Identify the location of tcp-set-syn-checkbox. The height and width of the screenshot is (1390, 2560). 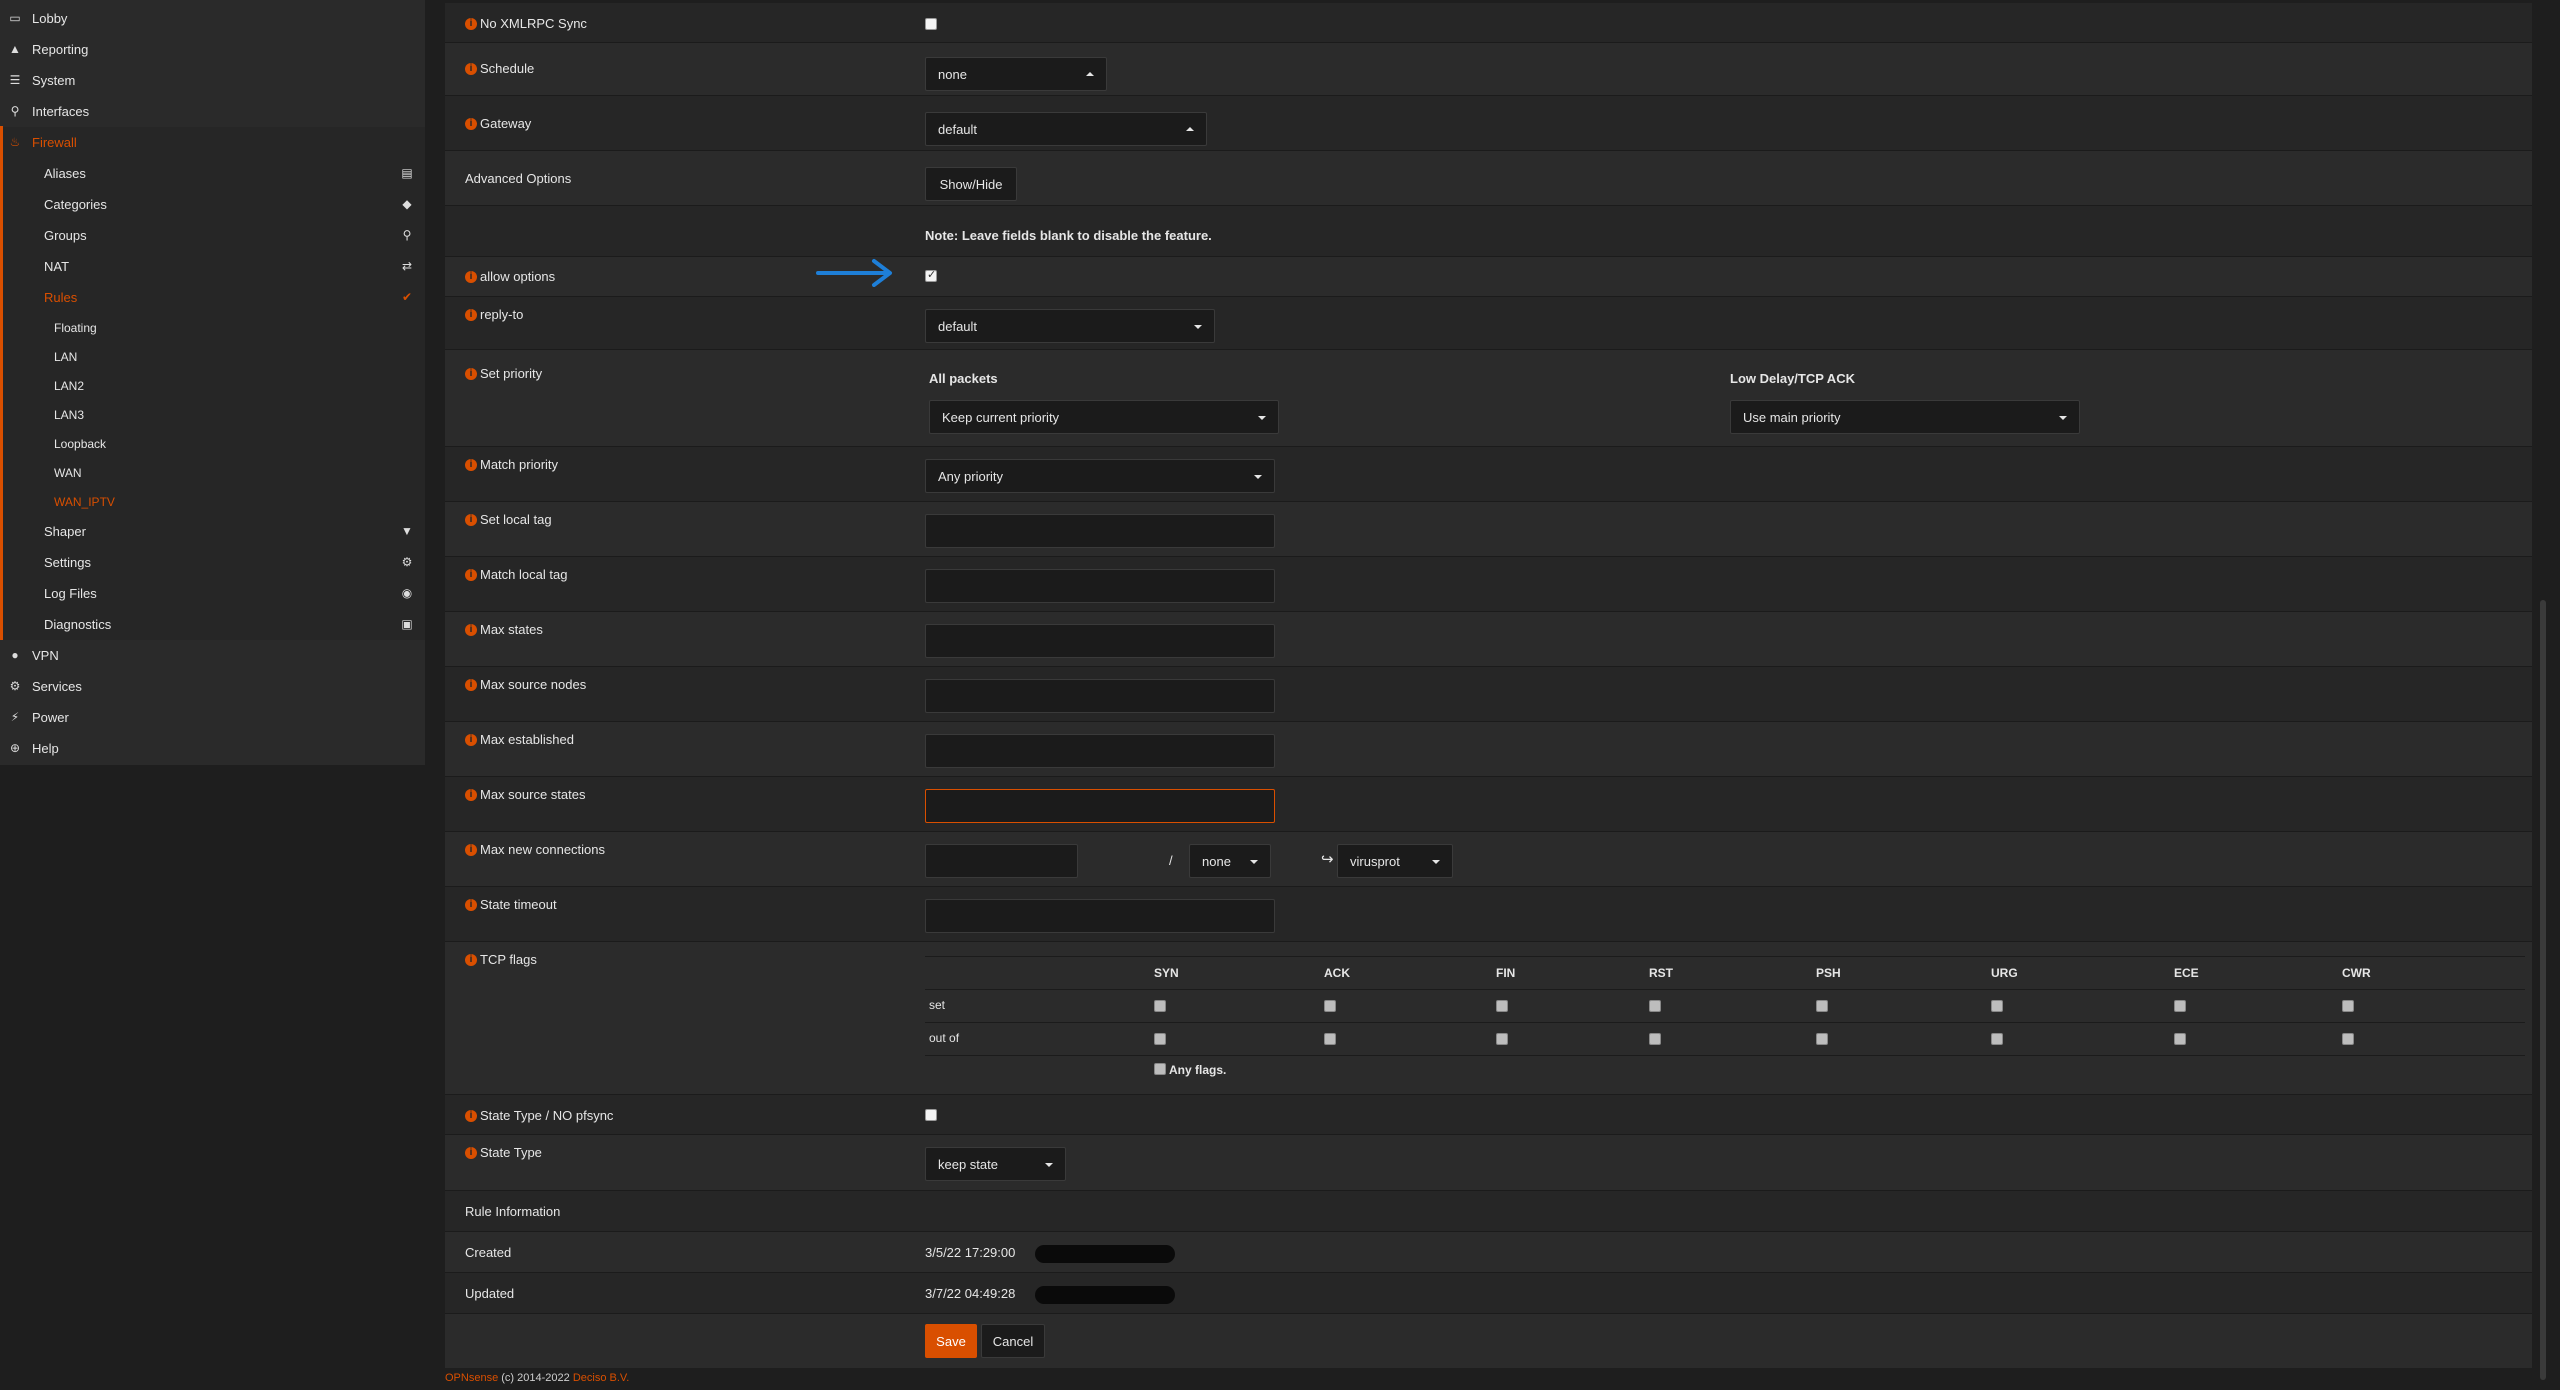
(1160, 1006).